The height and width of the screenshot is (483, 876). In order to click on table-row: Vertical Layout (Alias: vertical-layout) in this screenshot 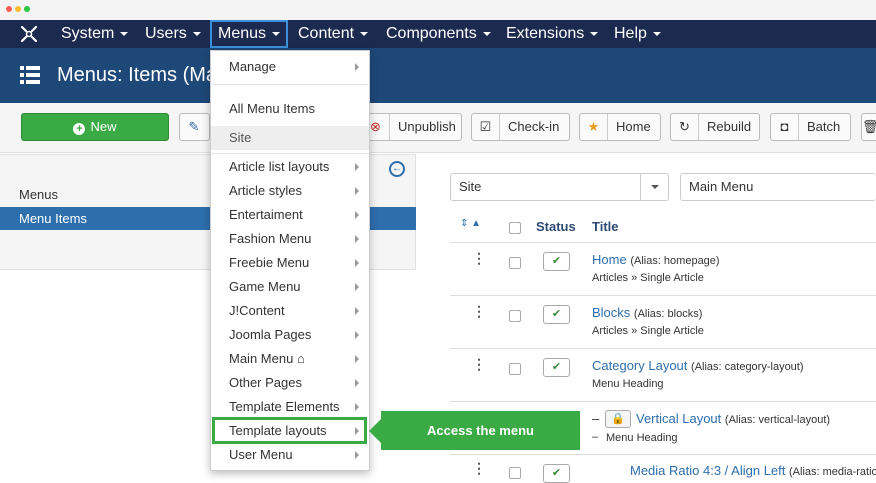, I will do `click(733, 418)`.